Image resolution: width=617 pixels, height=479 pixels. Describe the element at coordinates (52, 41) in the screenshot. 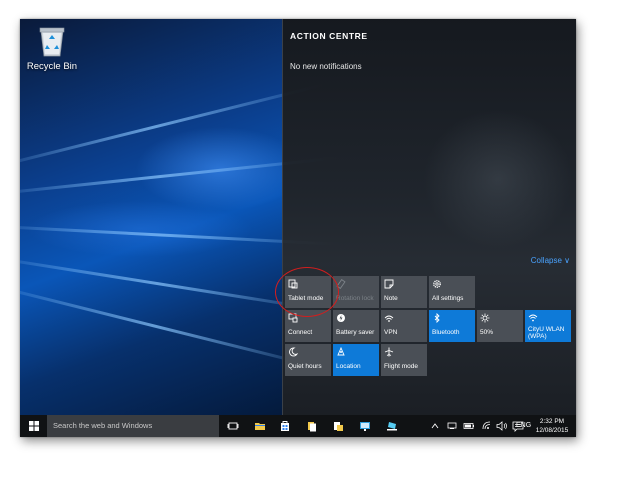

I see `recycle-bin-icon` at that location.